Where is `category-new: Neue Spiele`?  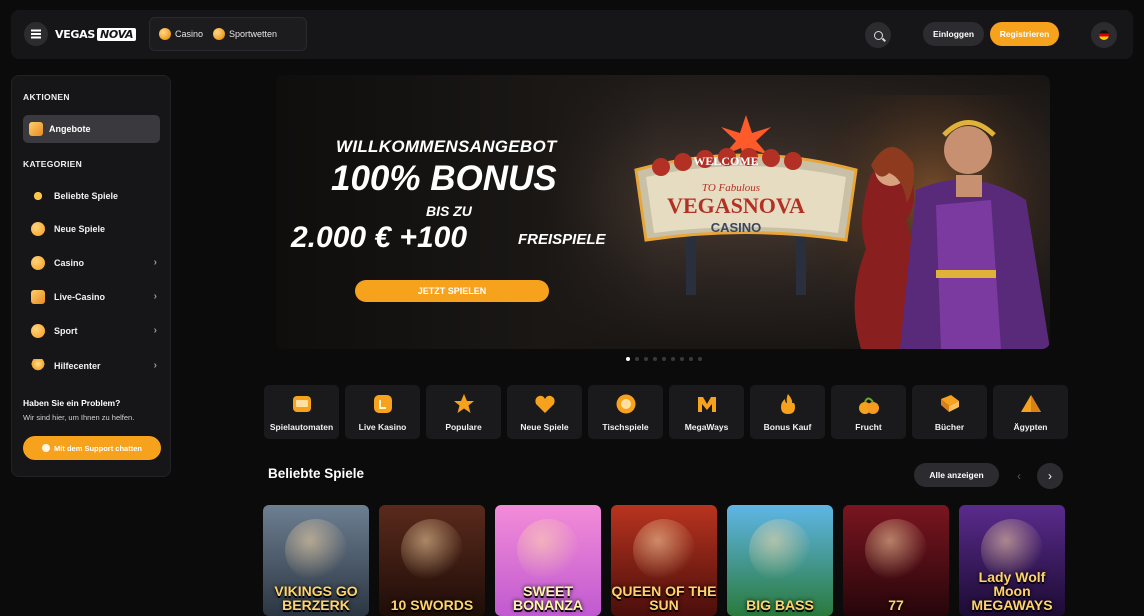
category-new: Neue Spiele is located at coordinates (544, 412).